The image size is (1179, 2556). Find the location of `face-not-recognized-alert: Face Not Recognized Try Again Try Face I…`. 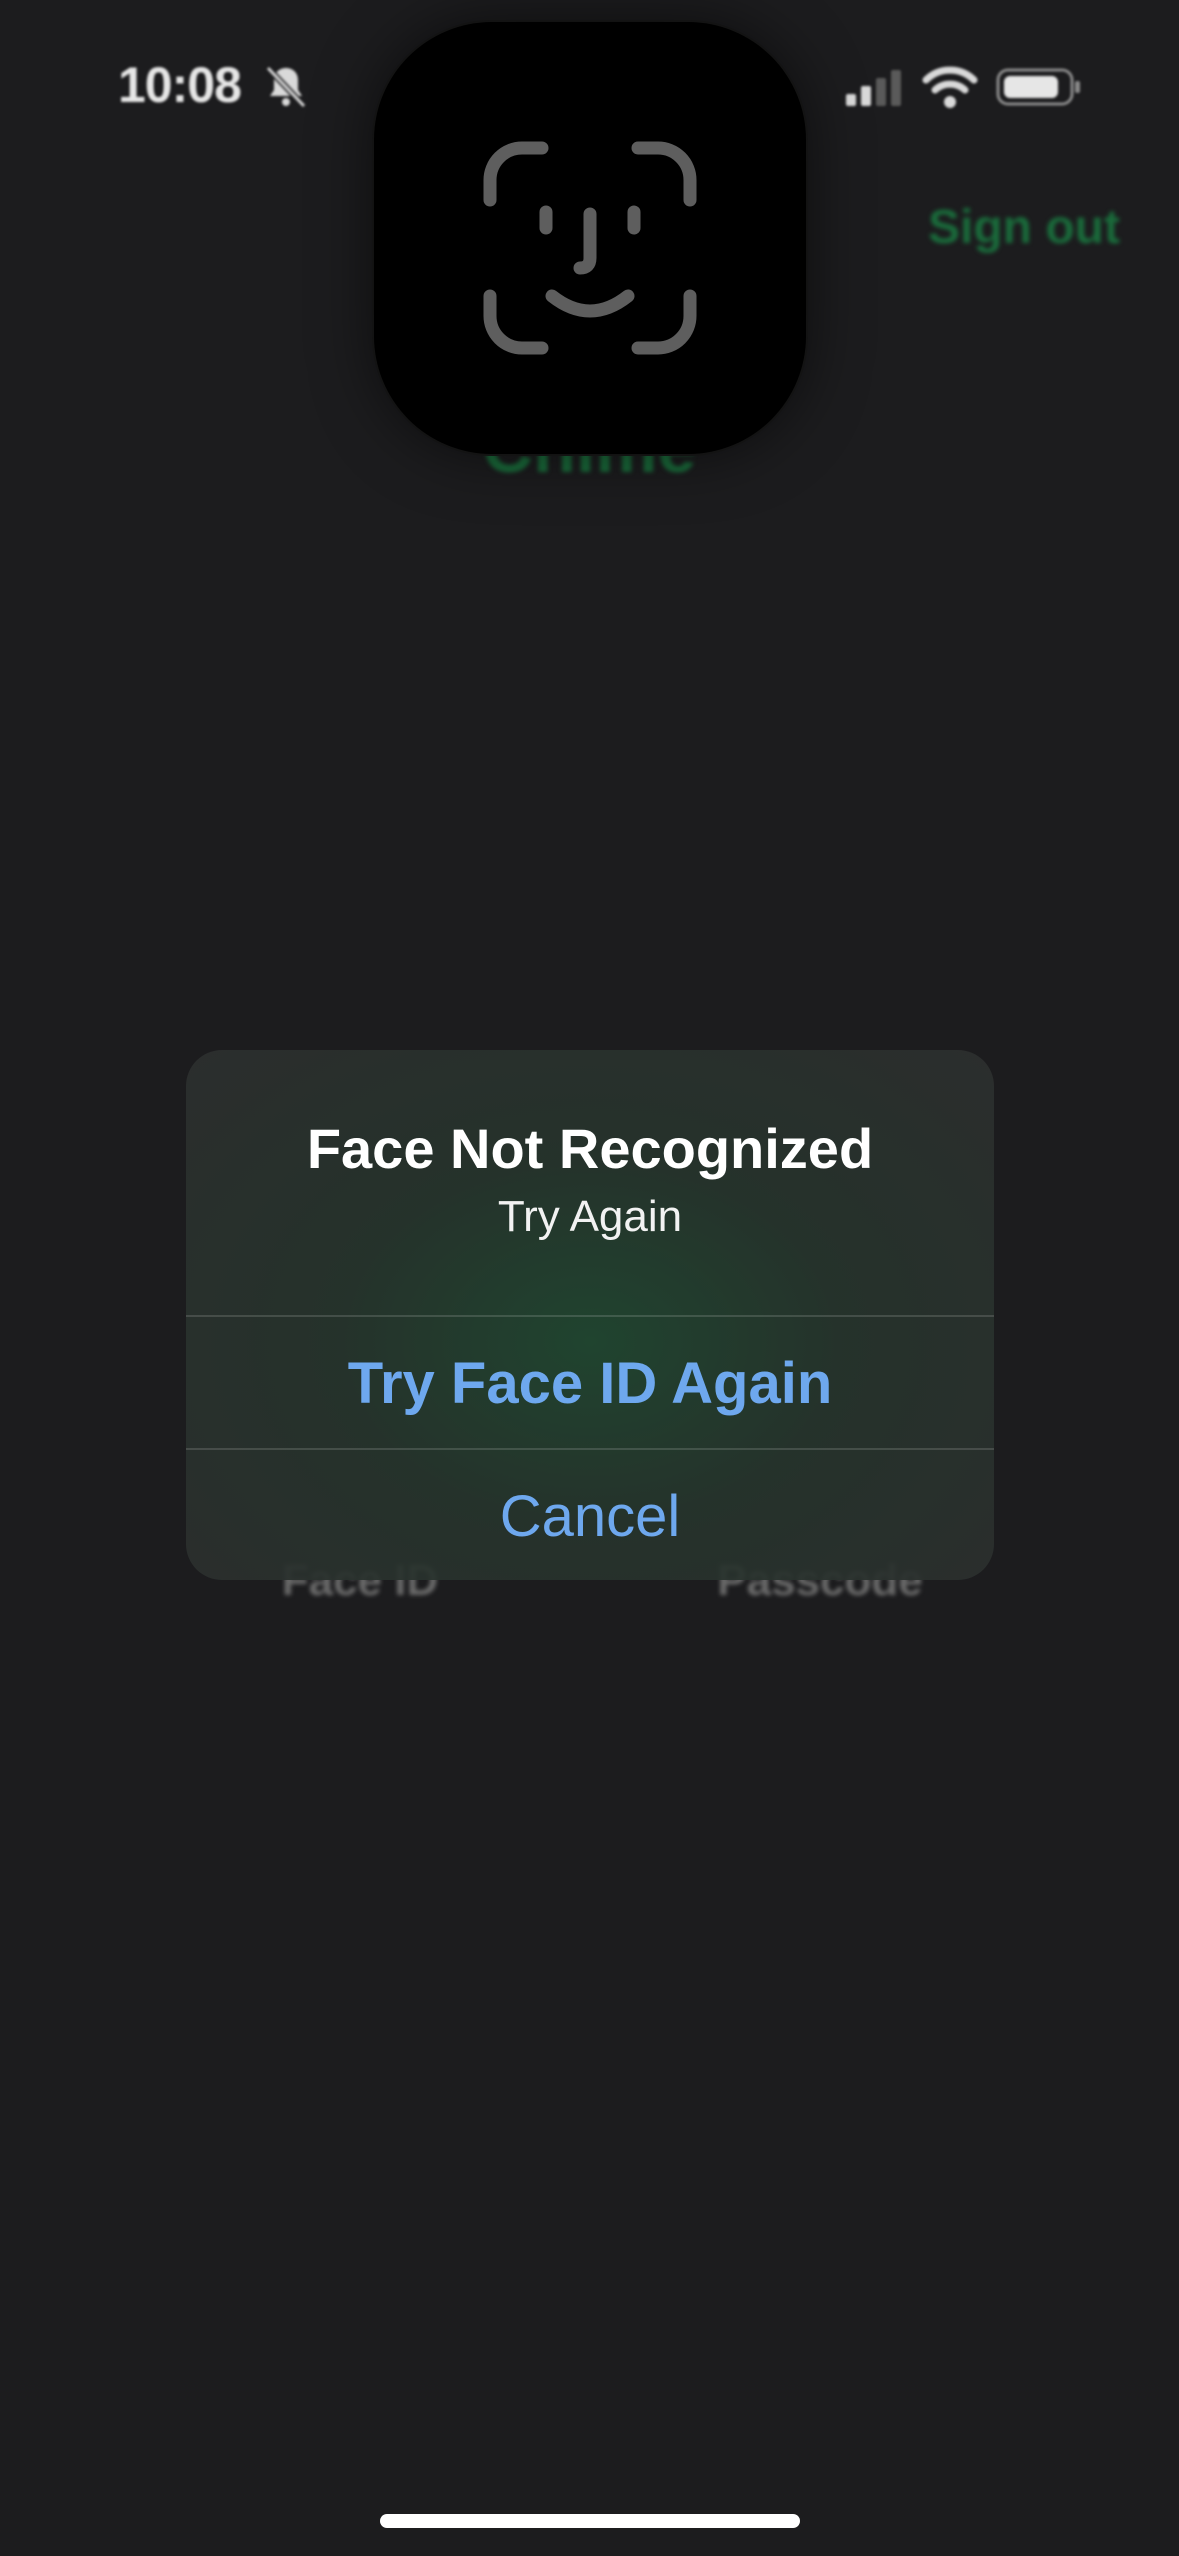

face-not-recognized-alert: Face Not Recognized Try Again Try Face I… is located at coordinates (590, 1315).